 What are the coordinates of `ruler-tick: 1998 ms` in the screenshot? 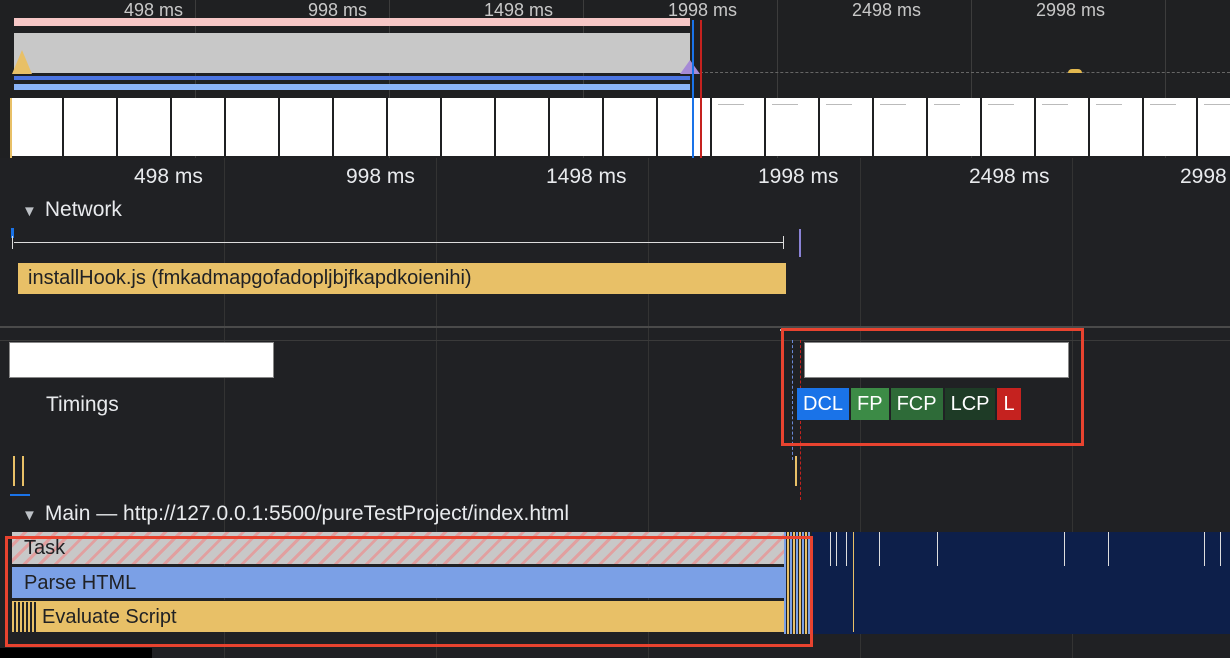 It's located at (798, 176).